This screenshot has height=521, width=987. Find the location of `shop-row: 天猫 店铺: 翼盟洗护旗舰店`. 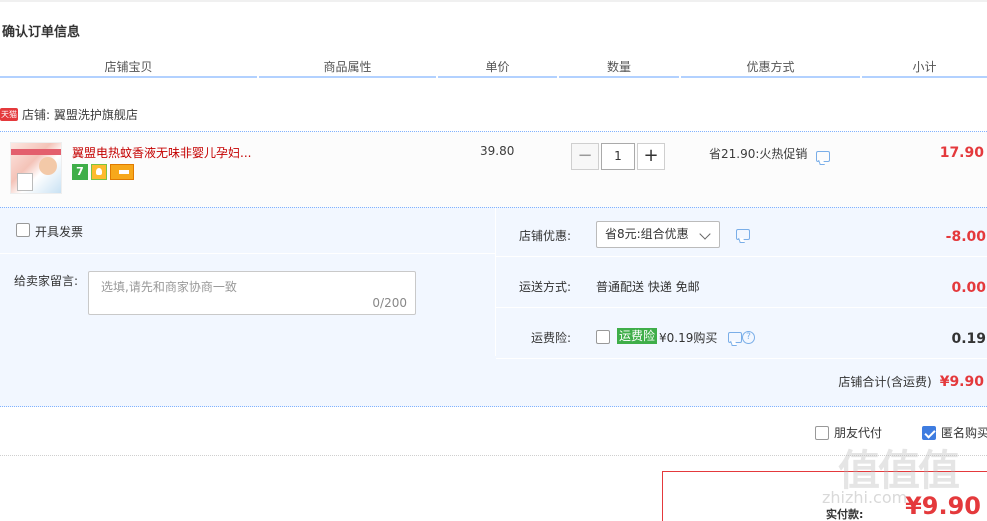

shop-row: 天猫 店铺: 翼盟洗护旗舰店 is located at coordinates (69, 114).